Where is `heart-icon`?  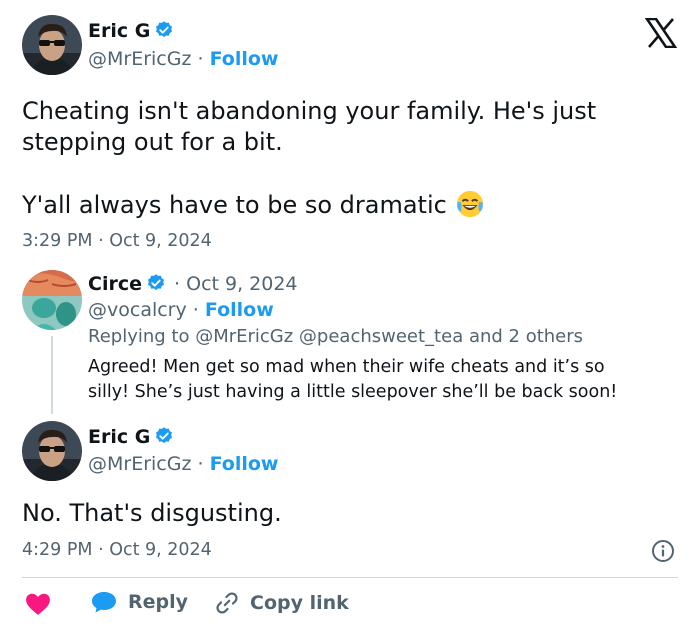 heart-icon is located at coordinates (38, 604).